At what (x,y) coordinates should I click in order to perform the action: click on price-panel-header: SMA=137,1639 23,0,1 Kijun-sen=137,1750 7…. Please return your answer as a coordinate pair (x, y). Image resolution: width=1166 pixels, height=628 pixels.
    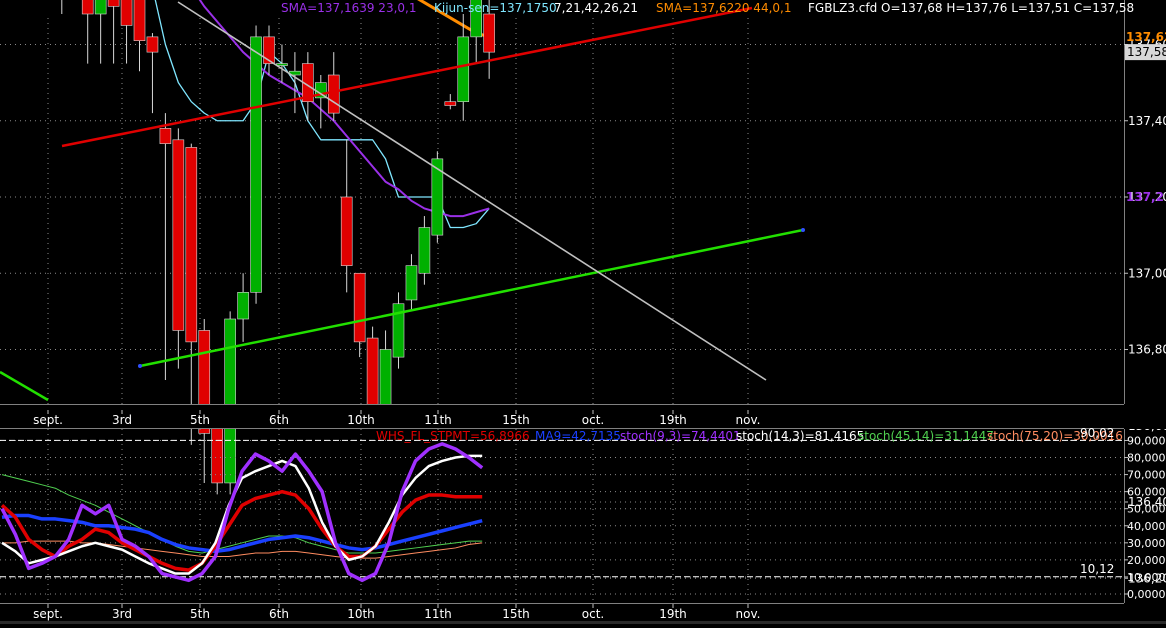
    Looking at the image, I should click on (707, 8).